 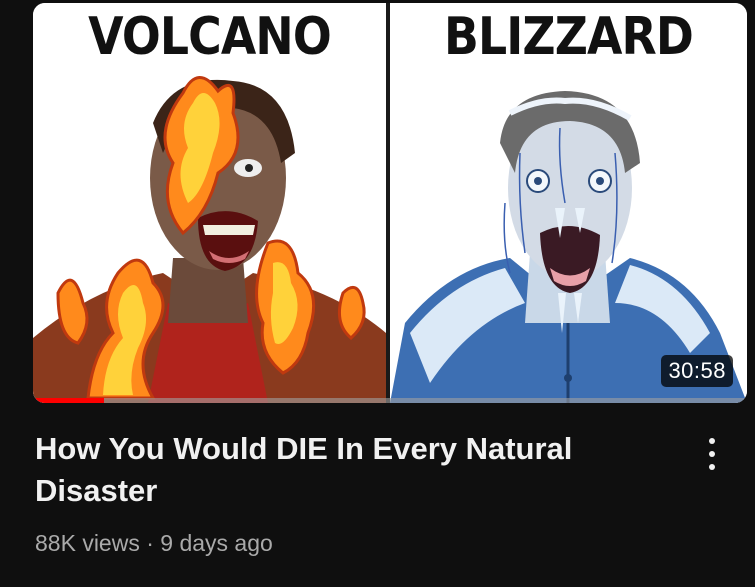 What do you see at coordinates (210, 37) in the screenshot?
I see `volcano-label: VOLCANO` at bounding box center [210, 37].